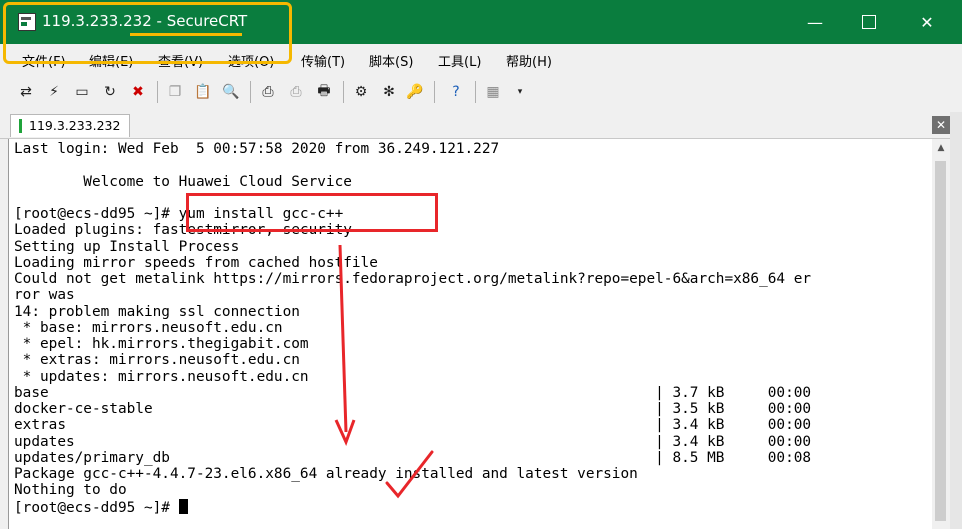  What do you see at coordinates (456, 92) in the screenshot?
I see `help-icon: ?` at bounding box center [456, 92].